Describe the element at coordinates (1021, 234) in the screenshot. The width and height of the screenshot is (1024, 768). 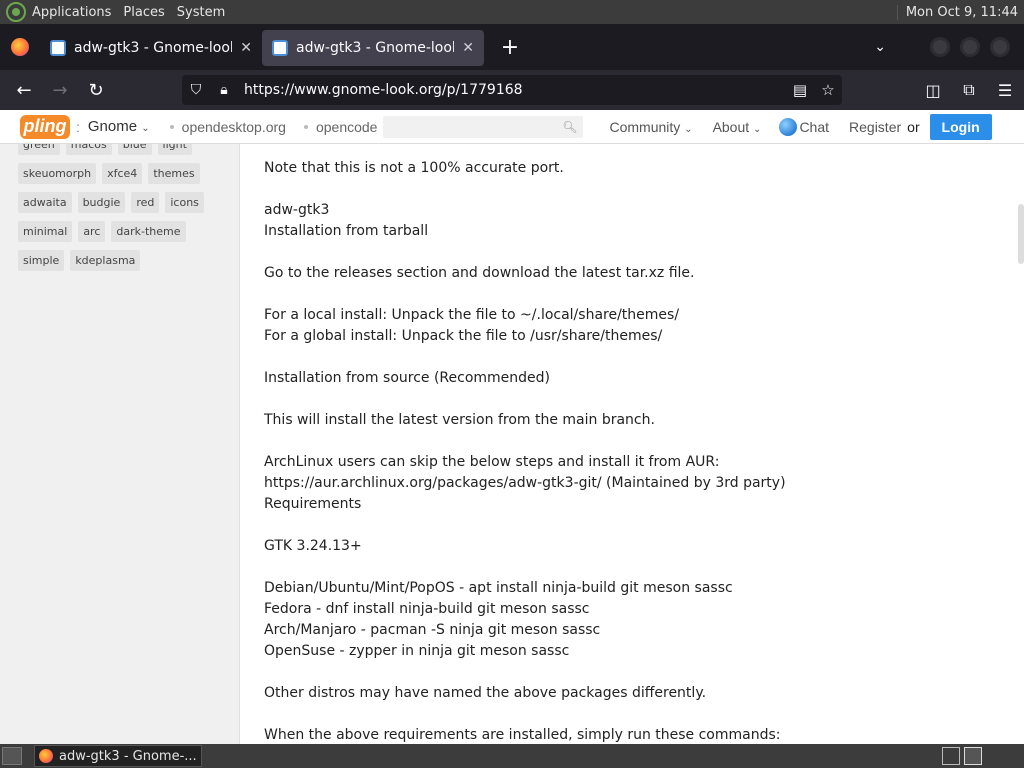
I see `page-scrollbar` at that location.